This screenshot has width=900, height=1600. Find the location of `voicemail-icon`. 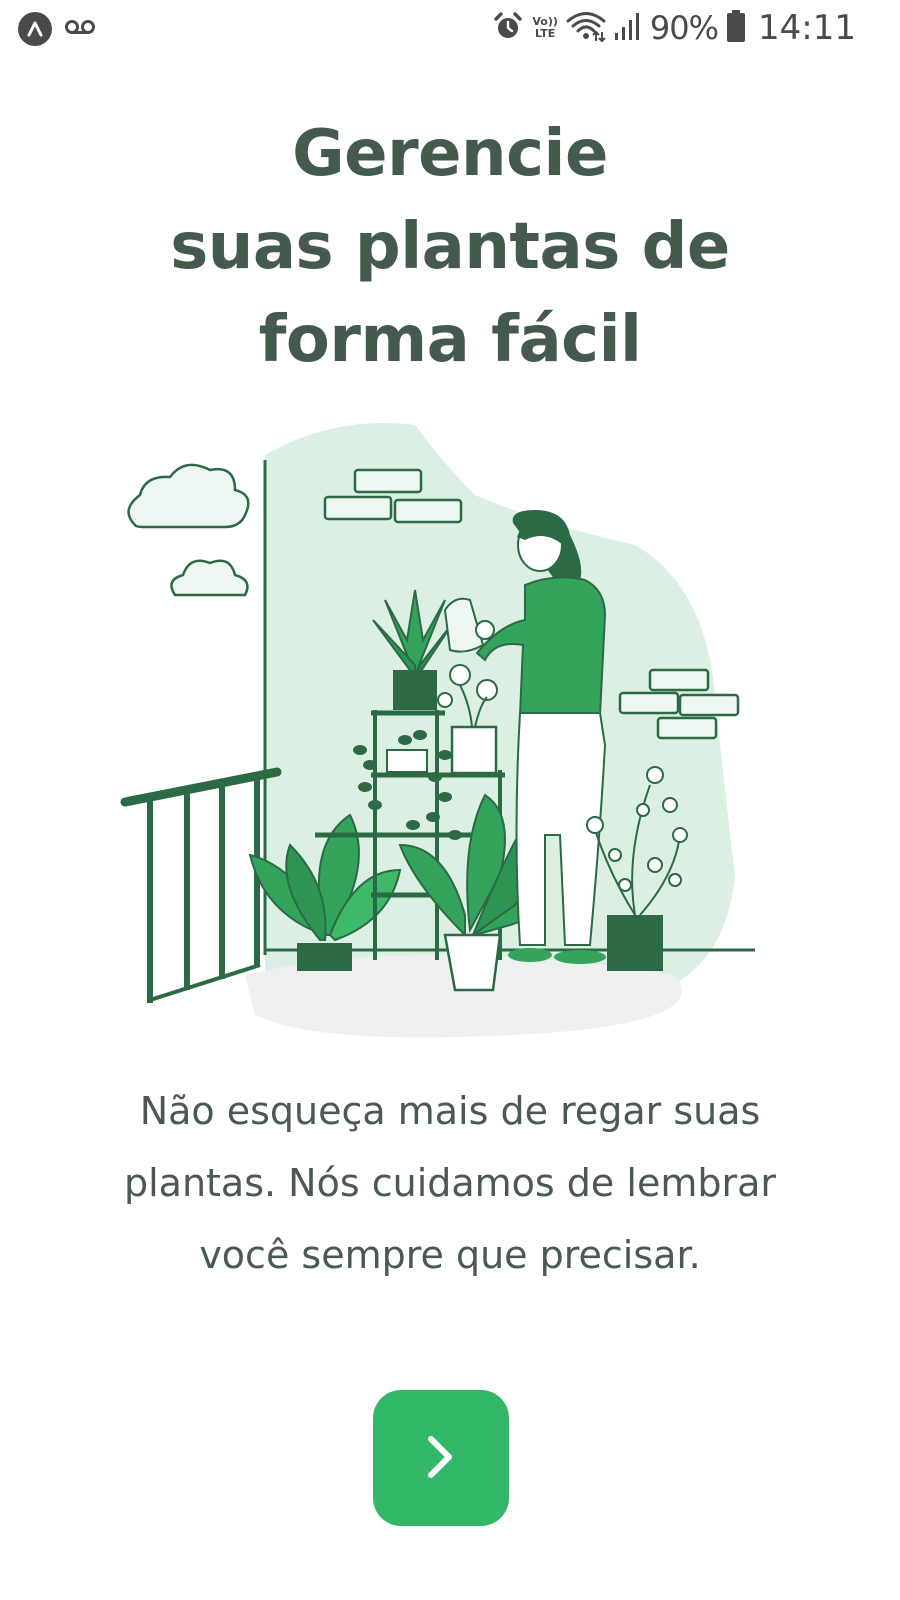

voicemail-icon is located at coordinates (80, 29).